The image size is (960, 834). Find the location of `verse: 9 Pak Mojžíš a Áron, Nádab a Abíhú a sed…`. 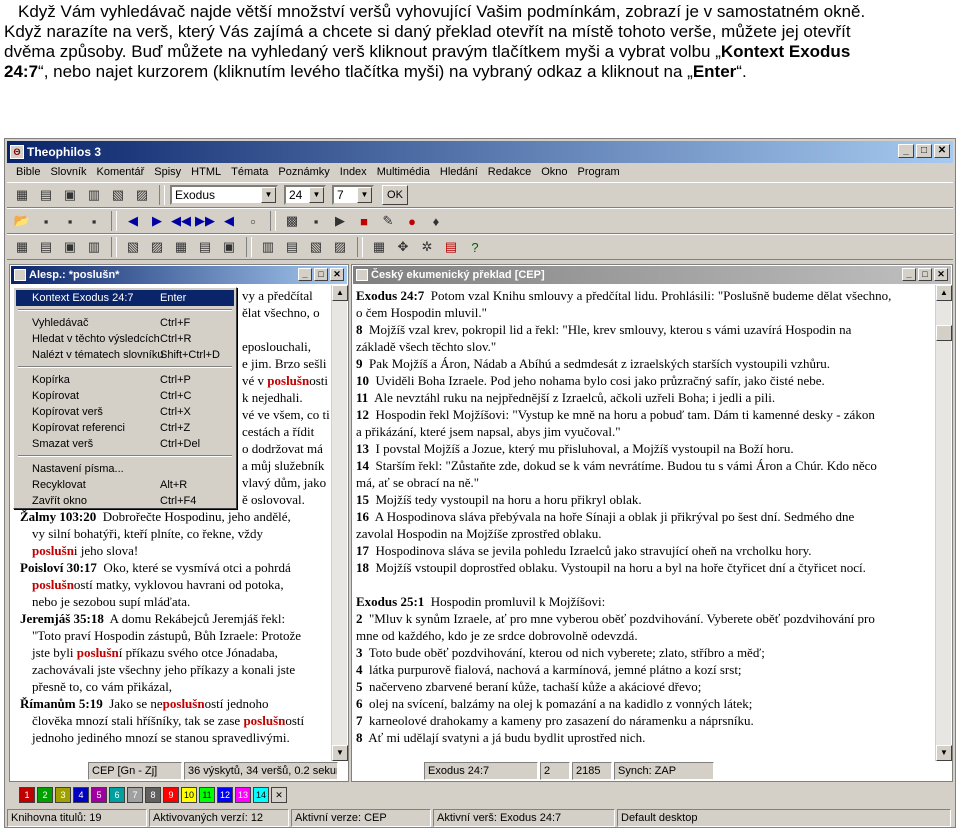

verse: 9 Pak Mojžíš a Áron, Nádab a Abíhú a sed… is located at coordinates (644, 363).